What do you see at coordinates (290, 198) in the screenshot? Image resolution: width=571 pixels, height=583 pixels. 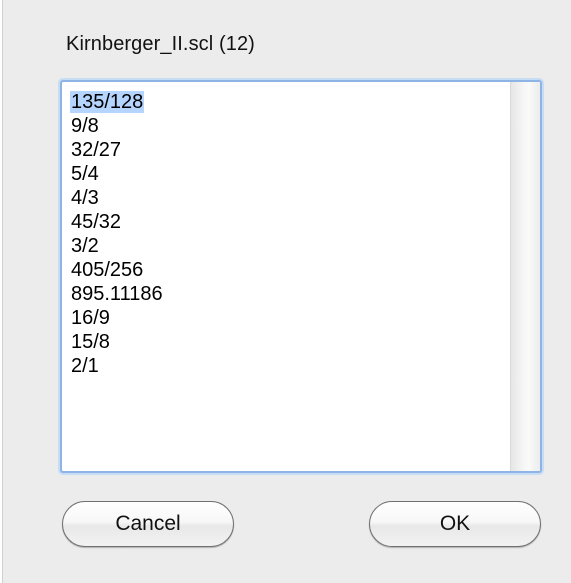 I see `list-item: 4/3` at bounding box center [290, 198].